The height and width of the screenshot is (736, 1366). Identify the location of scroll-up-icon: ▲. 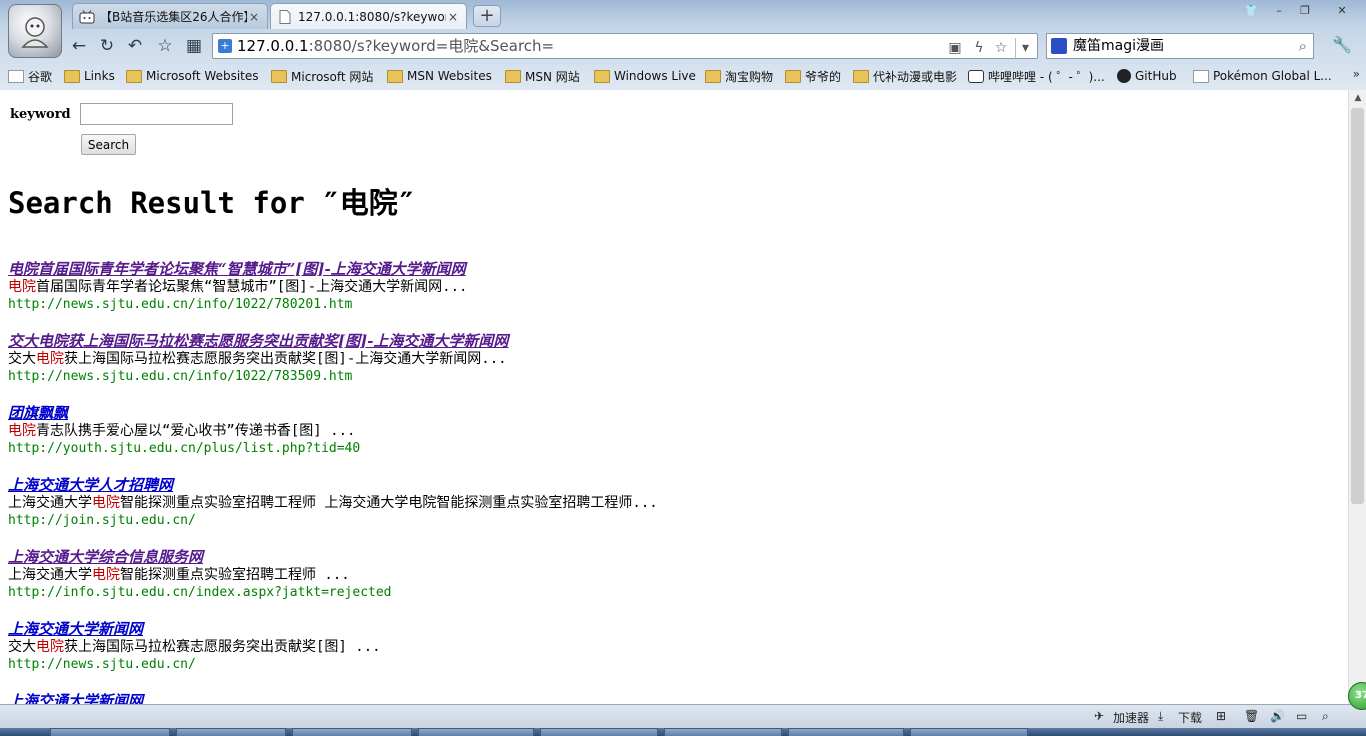
(1357, 98).